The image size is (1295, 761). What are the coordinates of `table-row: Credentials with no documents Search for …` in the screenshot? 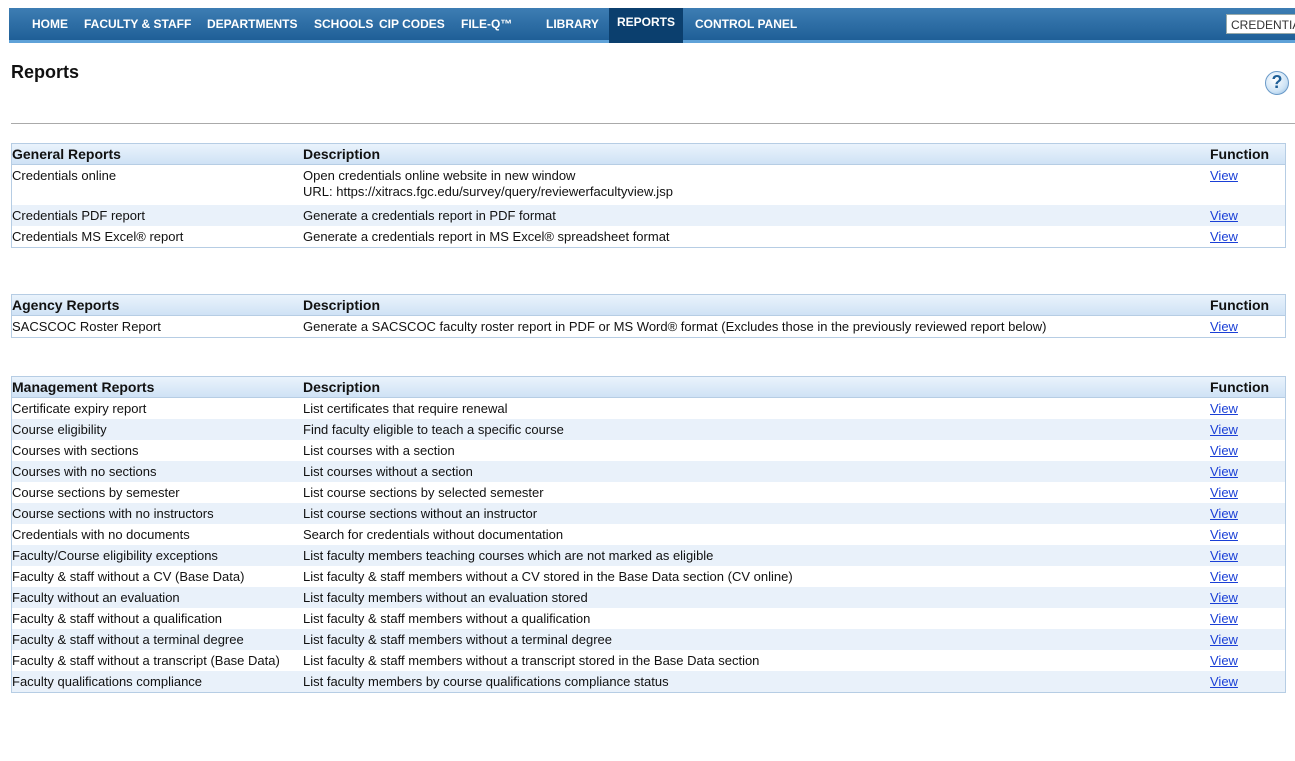 It's located at (648, 534).